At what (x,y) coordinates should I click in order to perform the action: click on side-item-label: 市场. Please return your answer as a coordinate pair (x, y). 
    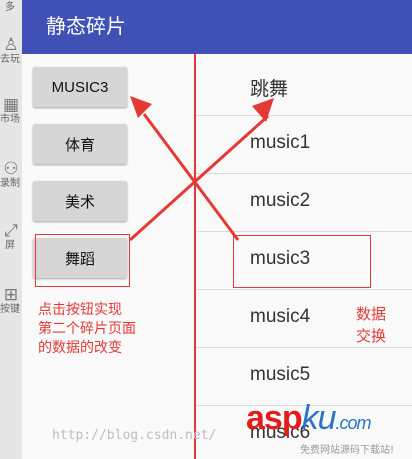
    Looking at the image, I should click on (10, 119).